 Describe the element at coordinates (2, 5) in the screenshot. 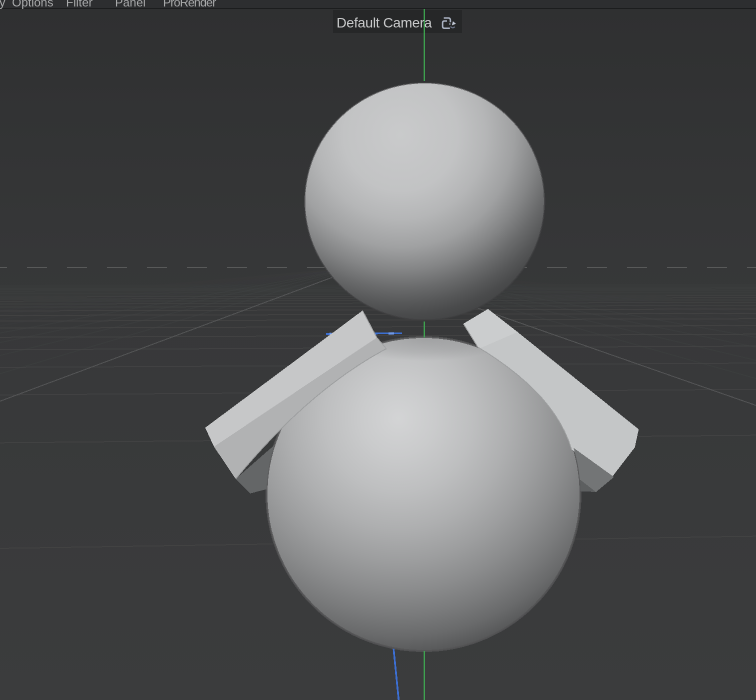

I see `svg-text: Display` at that location.